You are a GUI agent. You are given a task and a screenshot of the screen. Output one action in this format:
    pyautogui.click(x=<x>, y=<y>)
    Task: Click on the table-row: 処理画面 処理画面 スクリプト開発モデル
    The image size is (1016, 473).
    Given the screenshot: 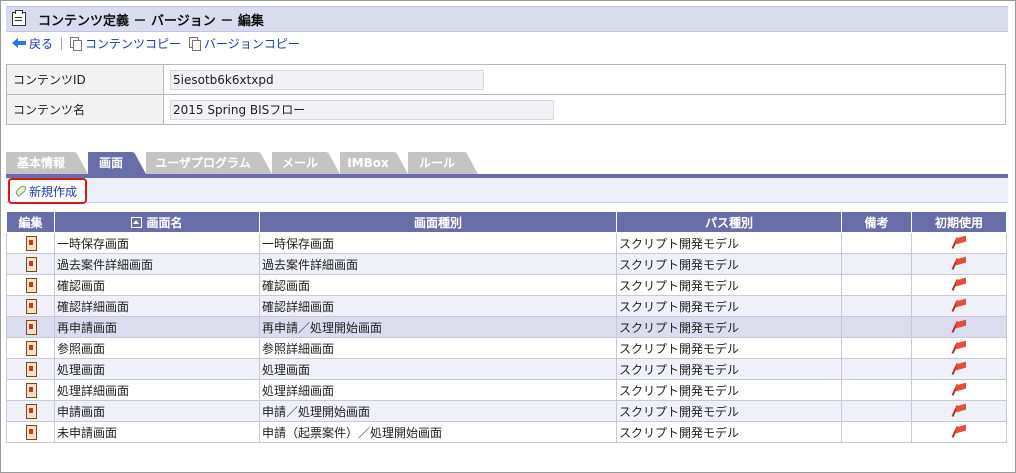 What is the action you would take?
    pyautogui.click(x=506, y=369)
    